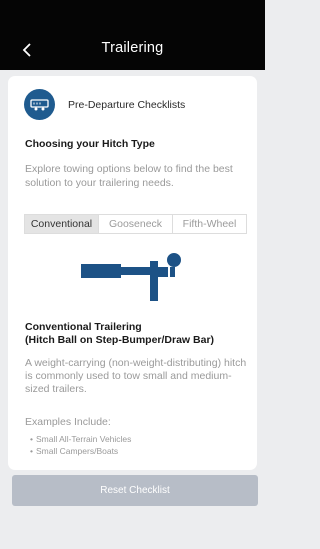  I want to click on tab-fifth-wheel: Fifth-Wheel, so click(209, 224).